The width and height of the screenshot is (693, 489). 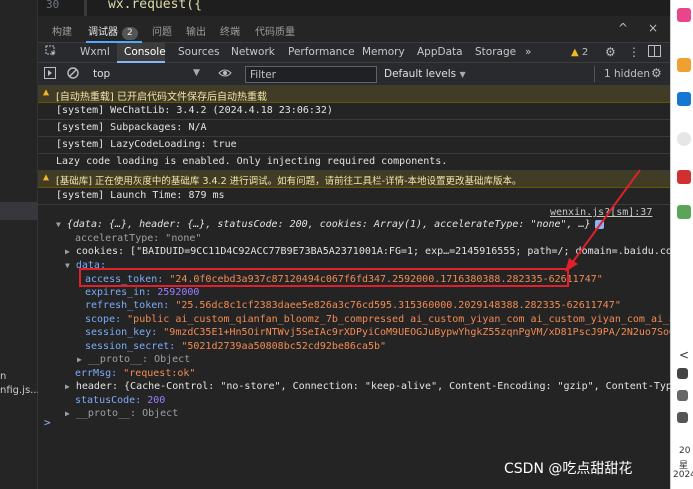 What do you see at coordinates (73, 74) in the screenshot?
I see `clear-console-icon` at bounding box center [73, 74].